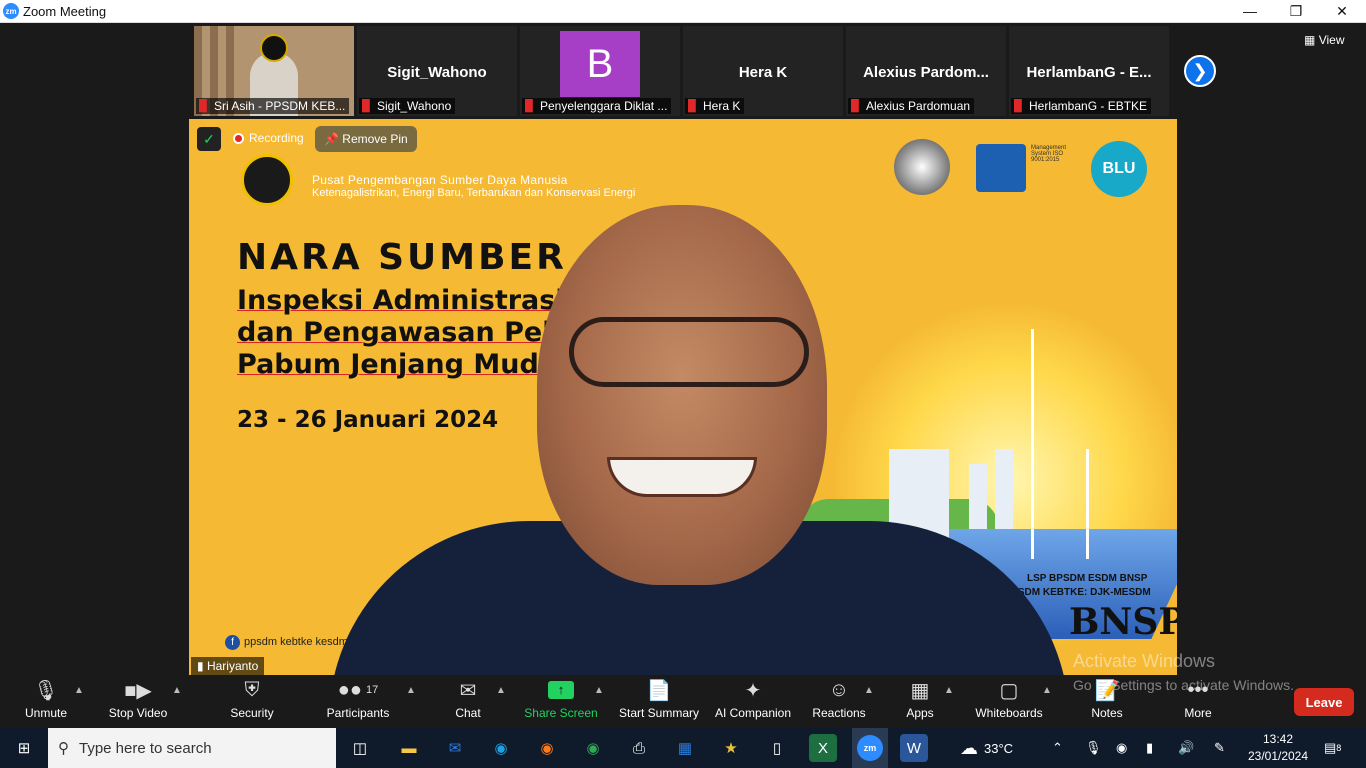  I want to click on edge-icon: ◉, so click(501, 748).